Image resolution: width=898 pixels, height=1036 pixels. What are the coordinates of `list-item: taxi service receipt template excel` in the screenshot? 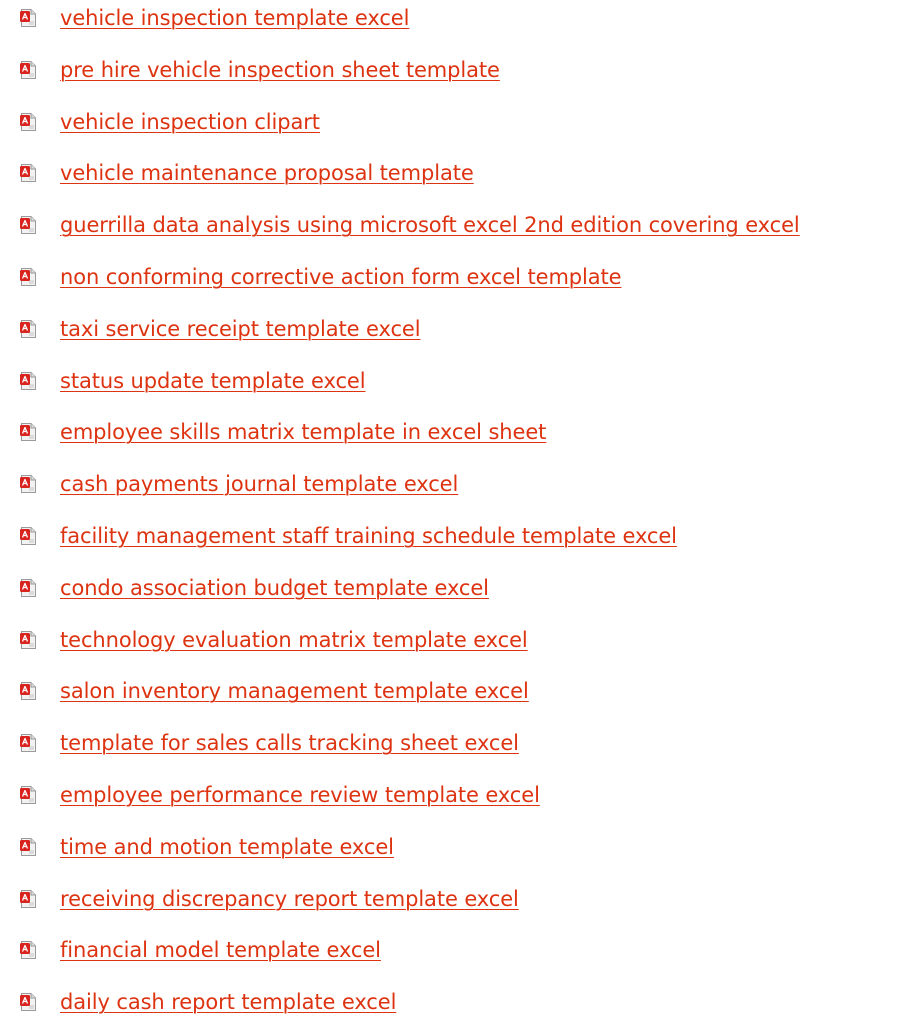 It's located at (449, 337).